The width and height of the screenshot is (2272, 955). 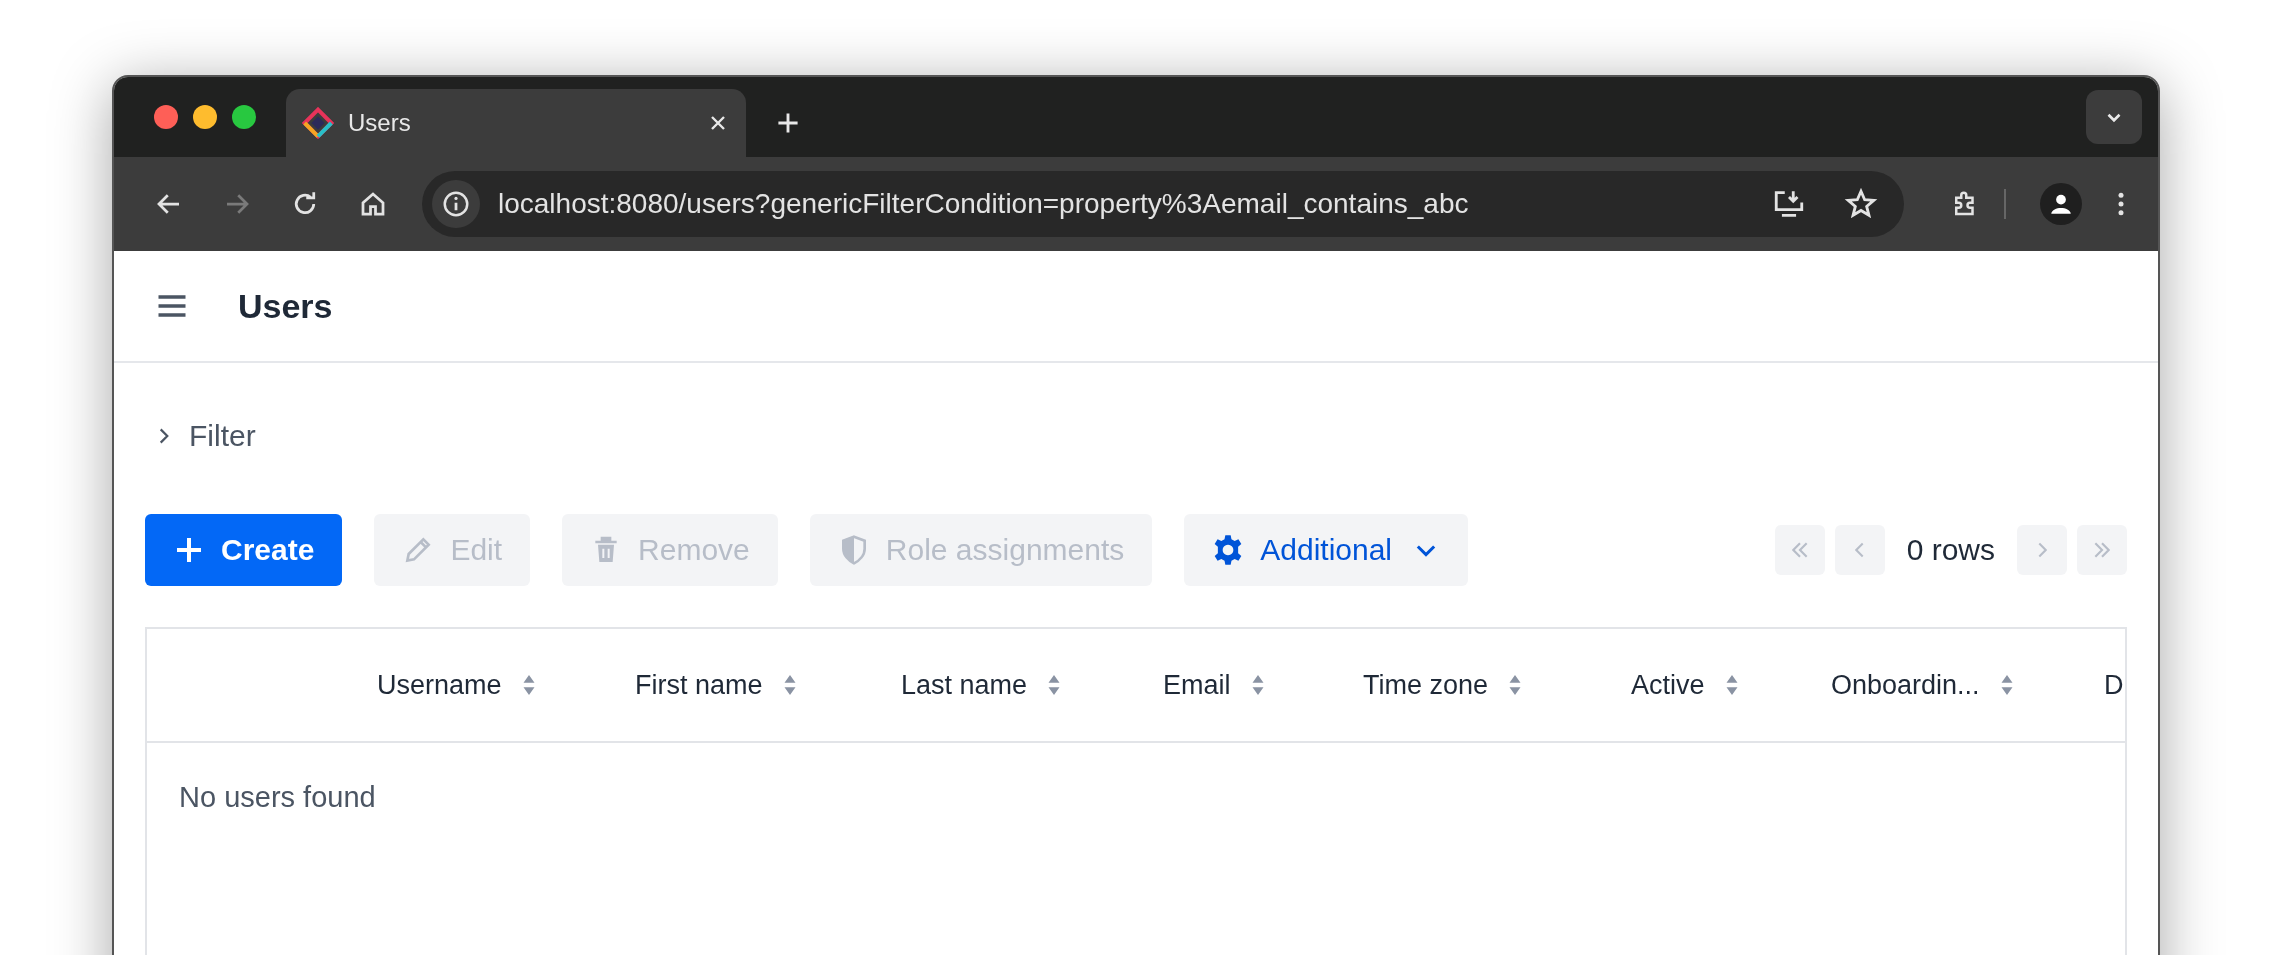 What do you see at coordinates (699, 685) in the screenshot?
I see `column-header: First name` at bounding box center [699, 685].